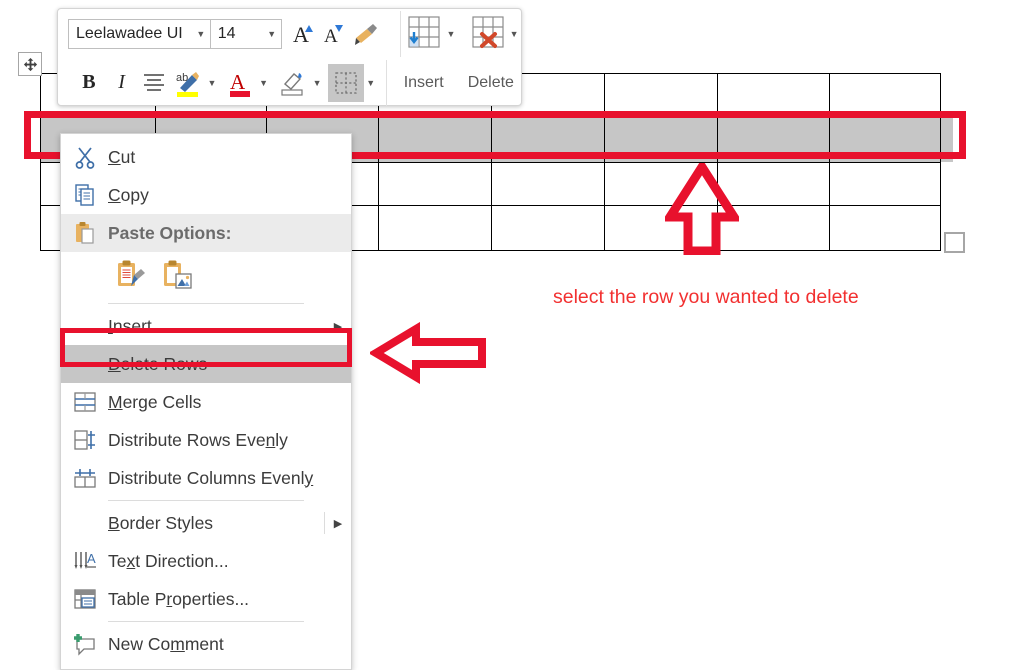  What do you see at coordinates (30, 64) in the screenshot?
I see `table-move-handle` at bounding box center [30, 64].